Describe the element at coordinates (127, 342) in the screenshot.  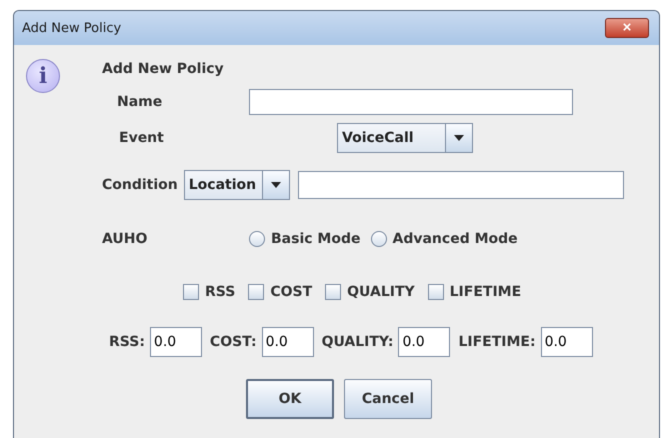
I see `weight-label: RSS:` at that location.